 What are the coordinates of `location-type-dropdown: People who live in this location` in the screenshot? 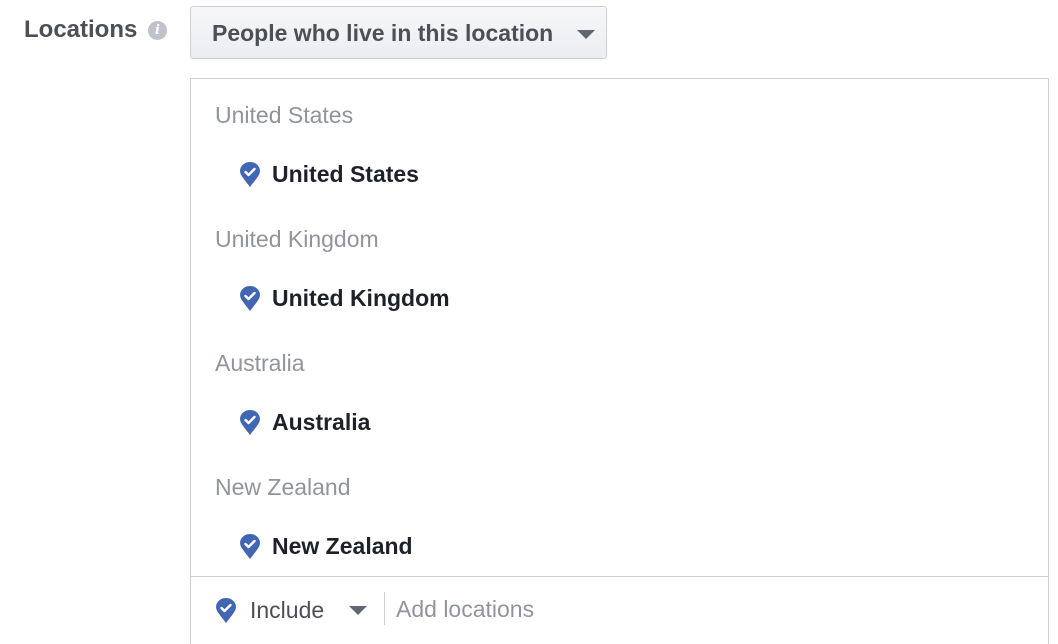 It's located at (398, 32).